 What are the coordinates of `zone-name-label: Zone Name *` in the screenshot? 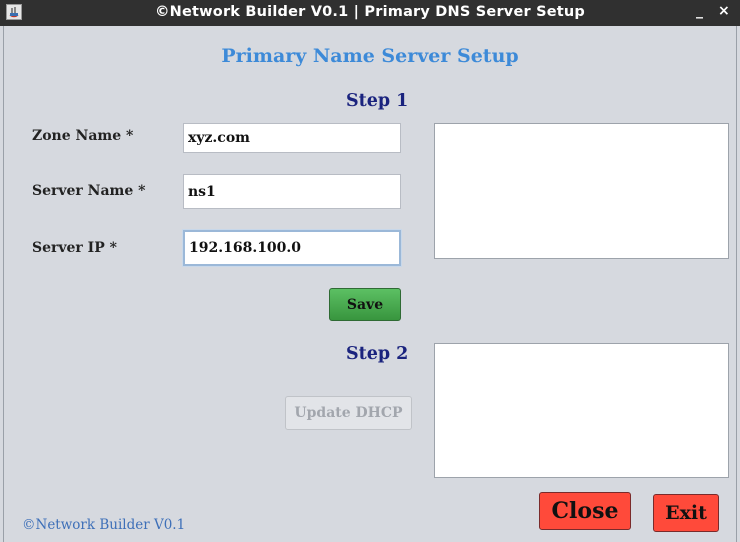 It's located at (83, 136).